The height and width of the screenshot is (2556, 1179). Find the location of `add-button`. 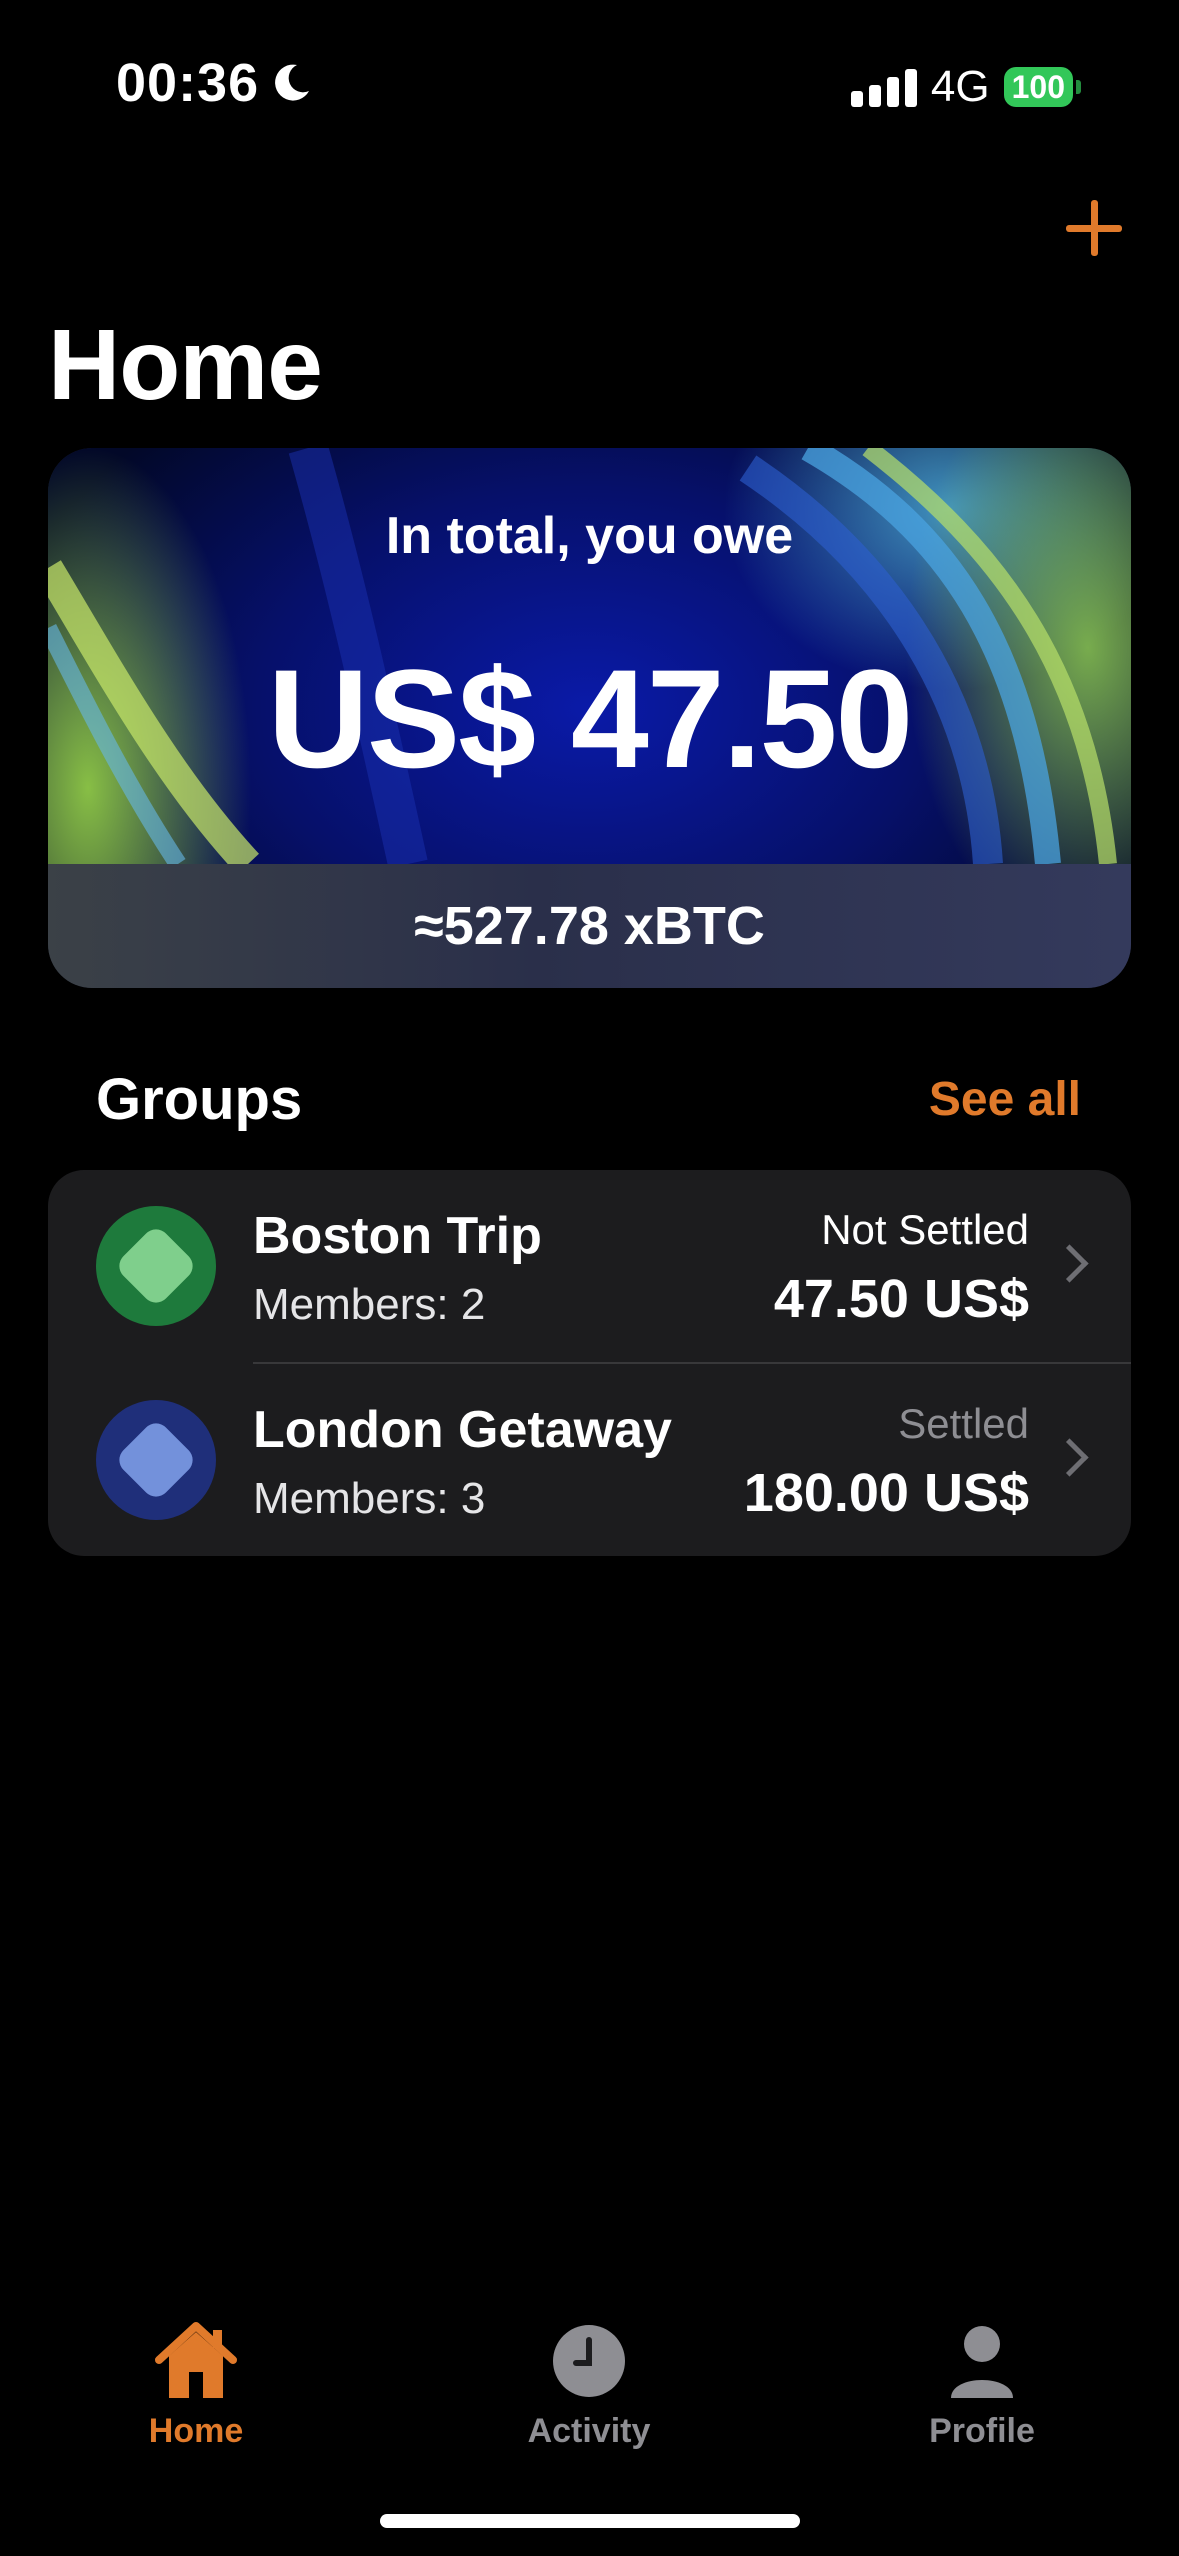

add-button is located at coordinates (1094, 228).